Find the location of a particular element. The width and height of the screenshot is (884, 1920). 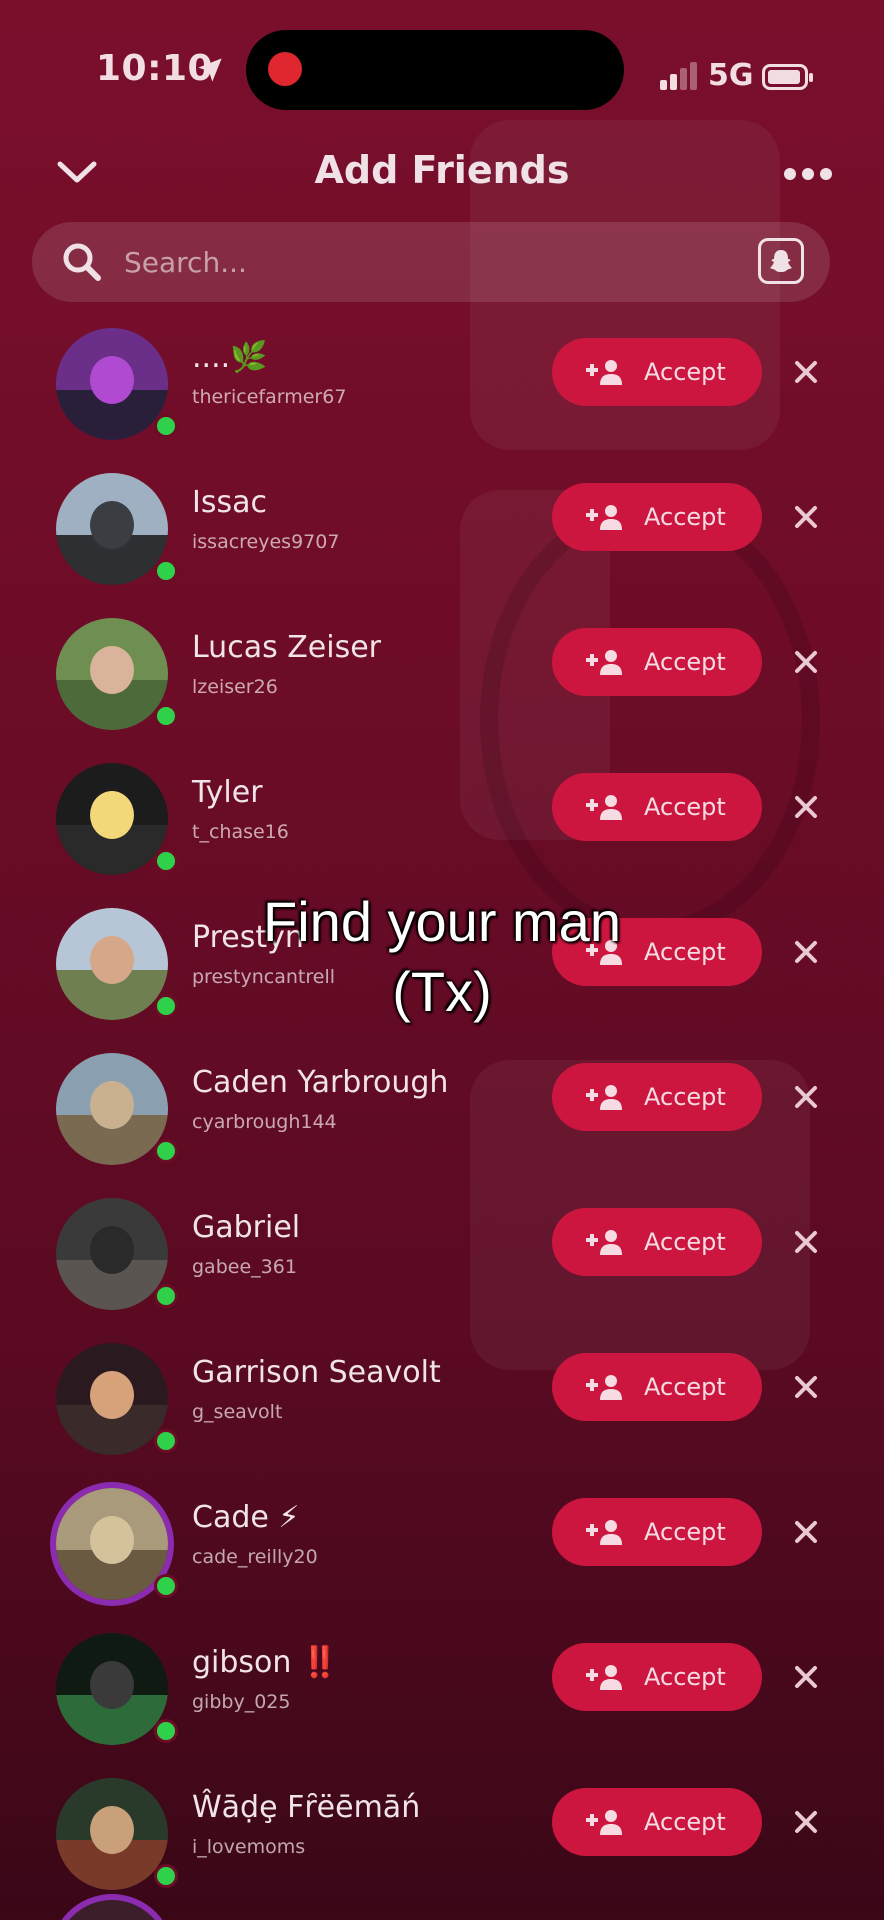

search-input is located at coordinates (414, 262).